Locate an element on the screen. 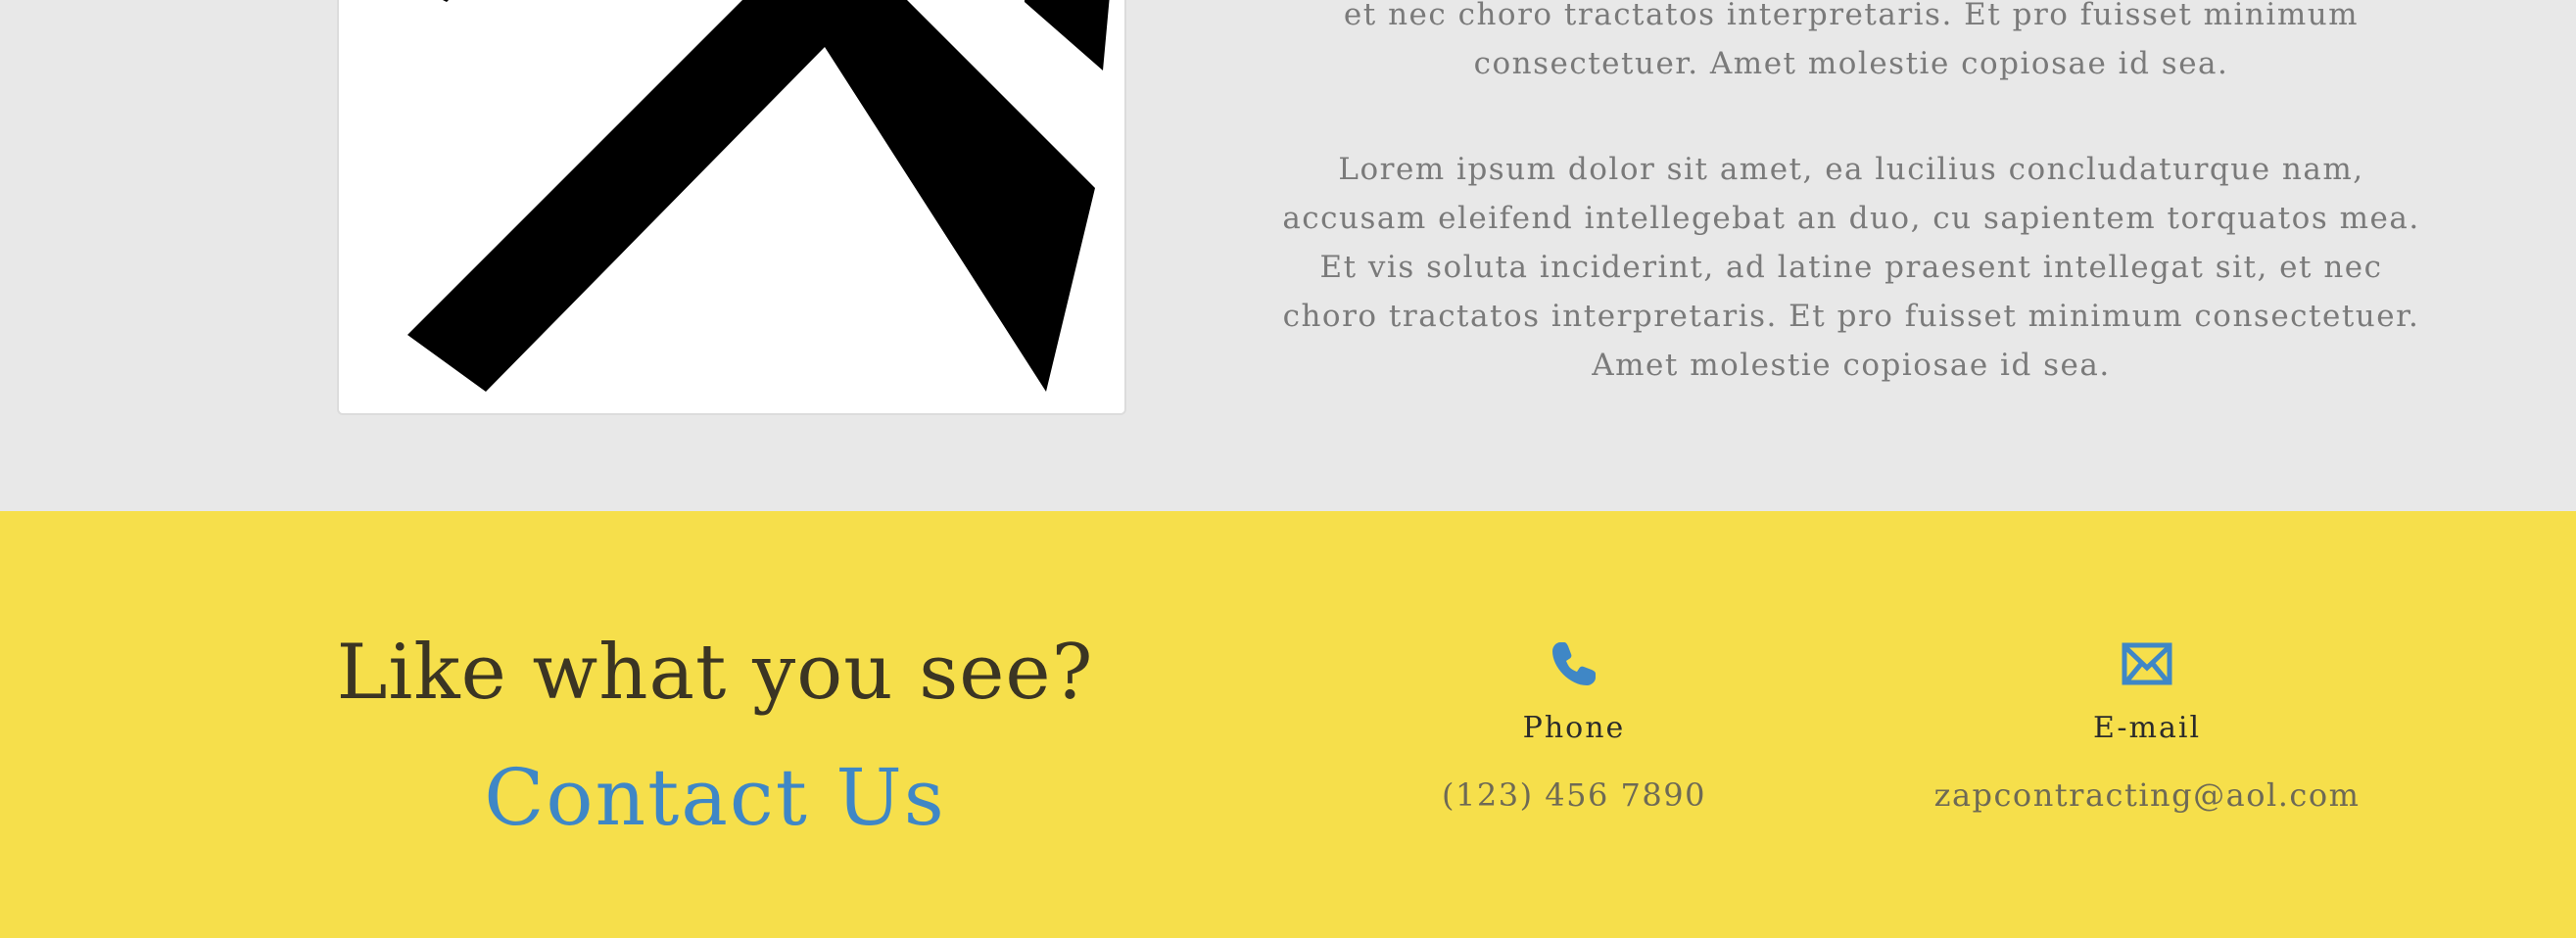 This screenshot has height=938, width=2576. logo-x-top-left is located at coordinates (446, 1).